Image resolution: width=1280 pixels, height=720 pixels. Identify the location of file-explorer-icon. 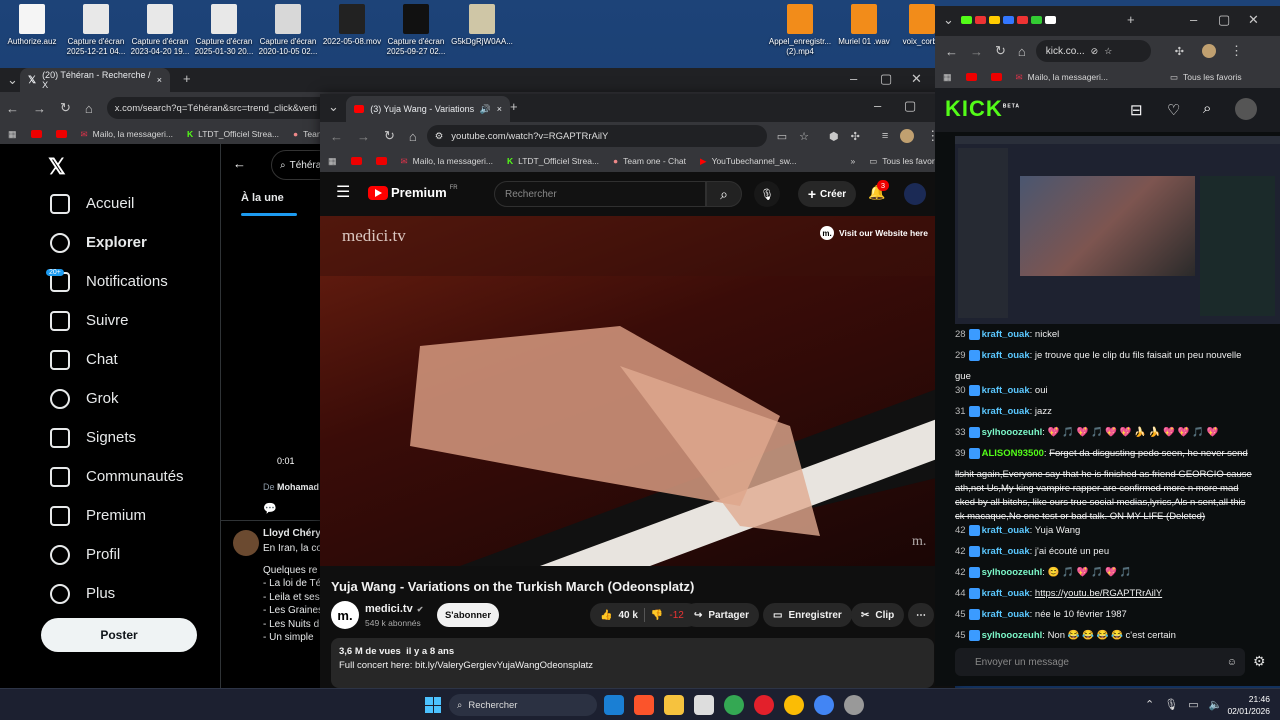
(674, 705).